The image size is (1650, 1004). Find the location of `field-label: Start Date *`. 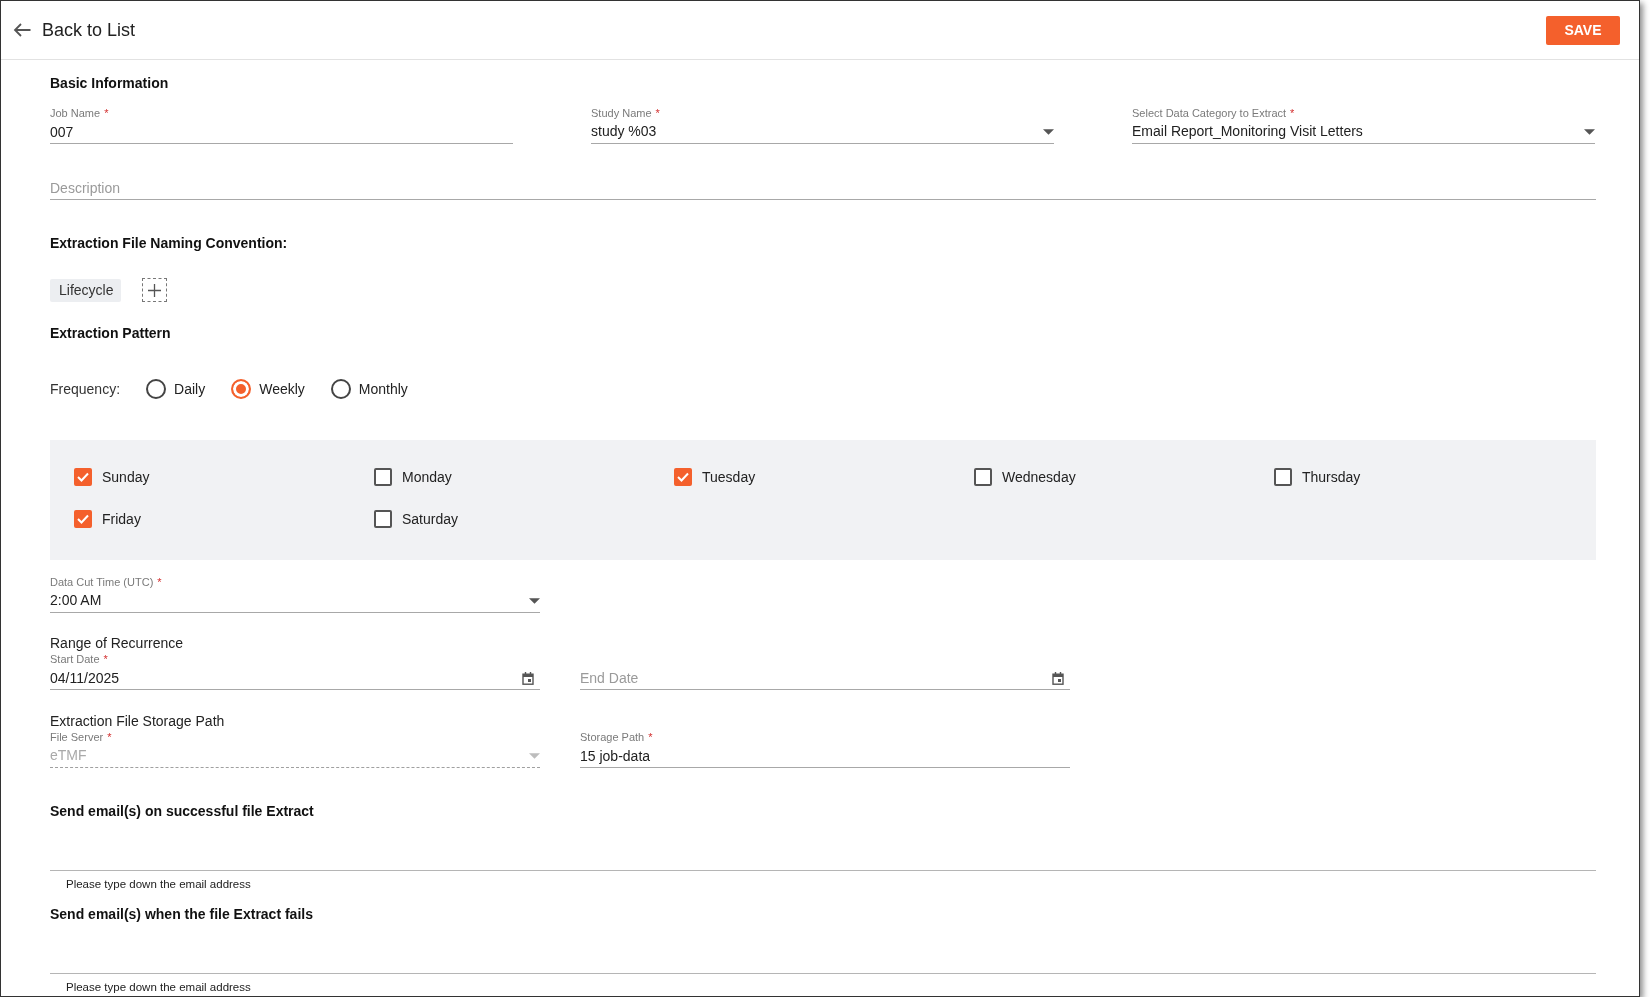

field-label: Start Date * is located at coordinates (79, 659).